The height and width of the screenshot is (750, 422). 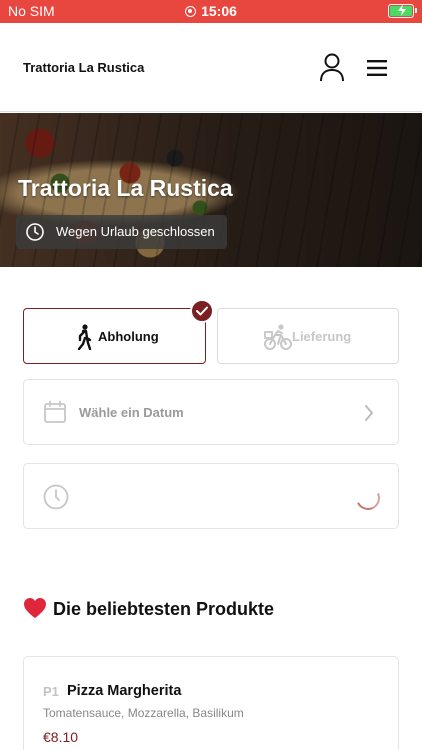 I want to click on date-picker-placeholder: Wähle ein Datum, so click(x=131, y=412).